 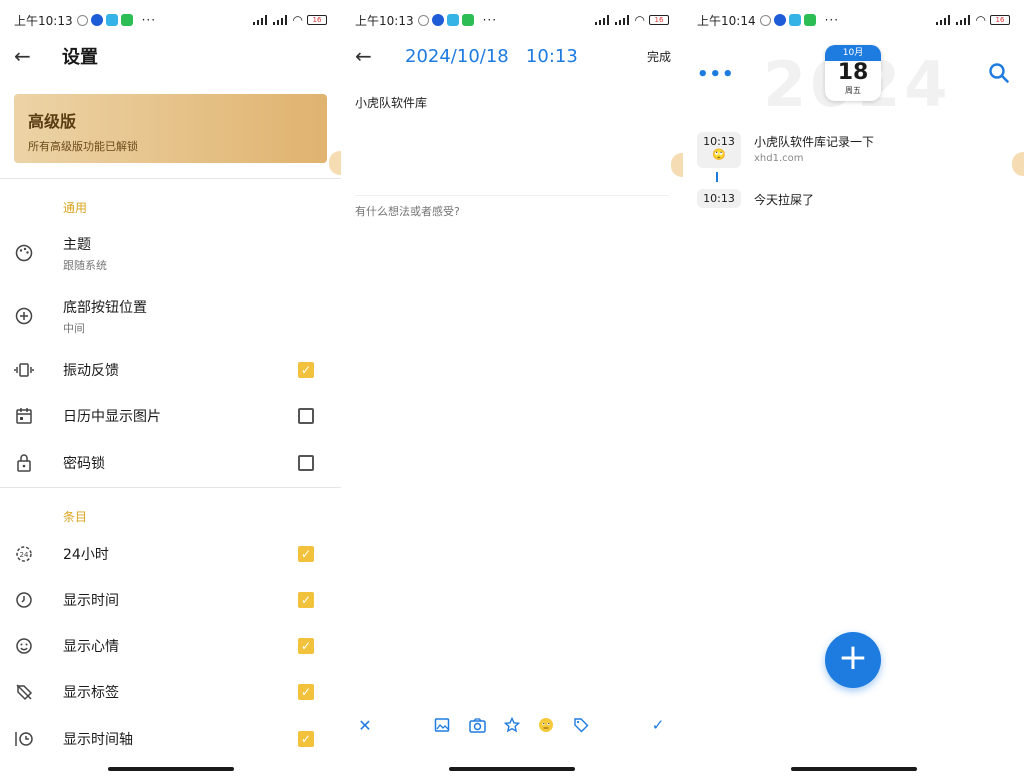 What do you see at coordinates (306, 463) in the screenshot?
I see `passcode-checkbox` at bounding box center [306, 463].